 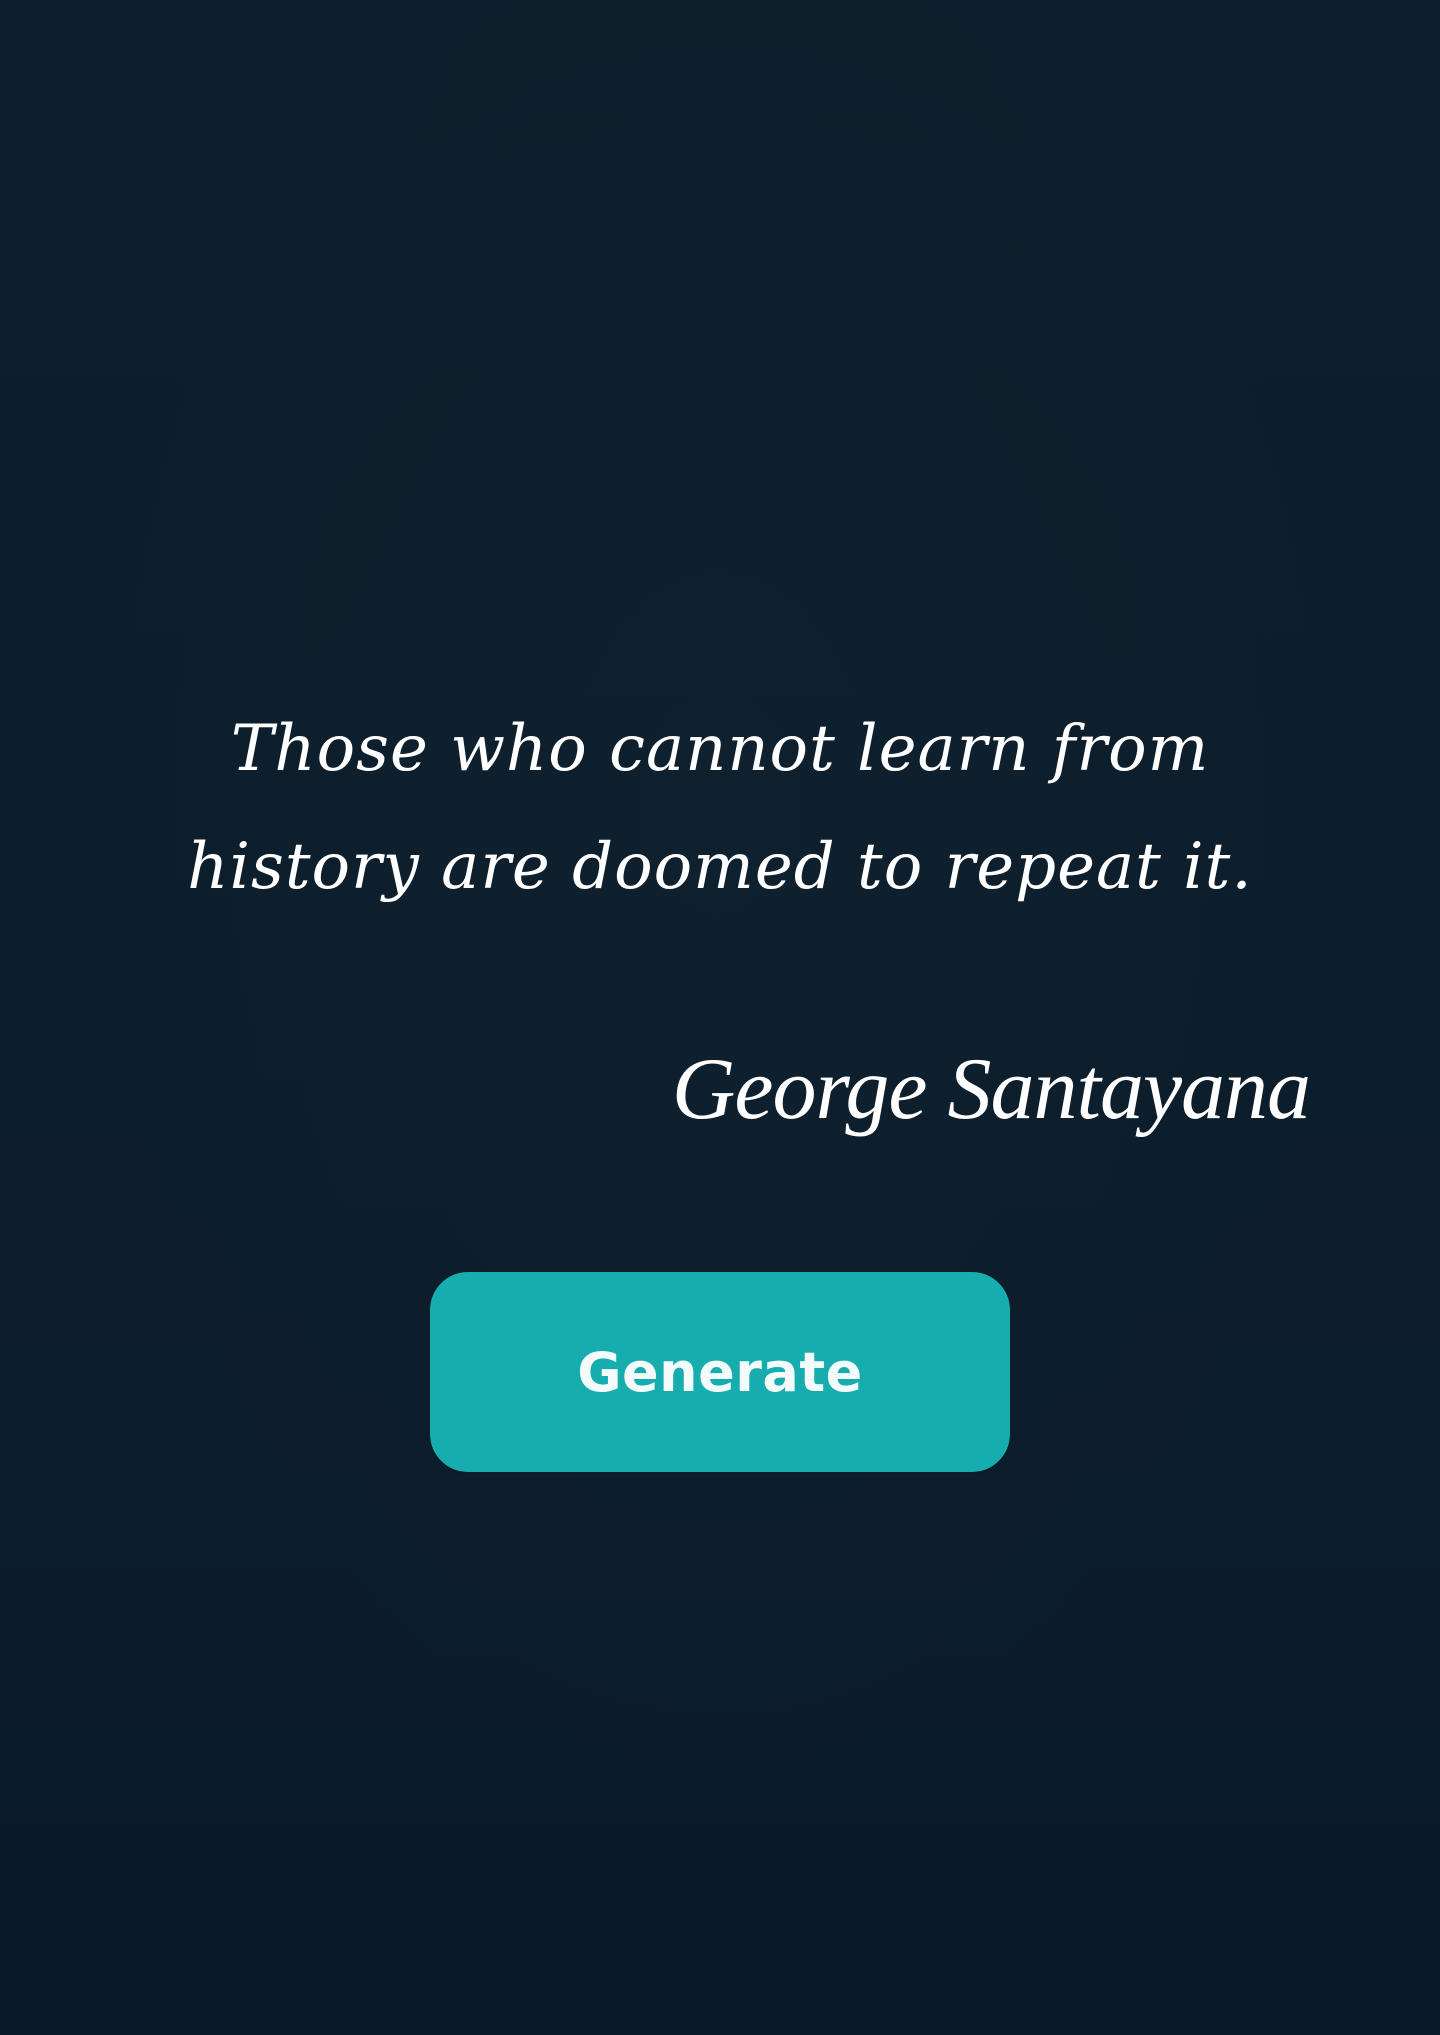 What do you see at coordinates (991, 1089) in the screenshot?
I see `quote-author: George Santayana` at bounding box center [991, 1089].